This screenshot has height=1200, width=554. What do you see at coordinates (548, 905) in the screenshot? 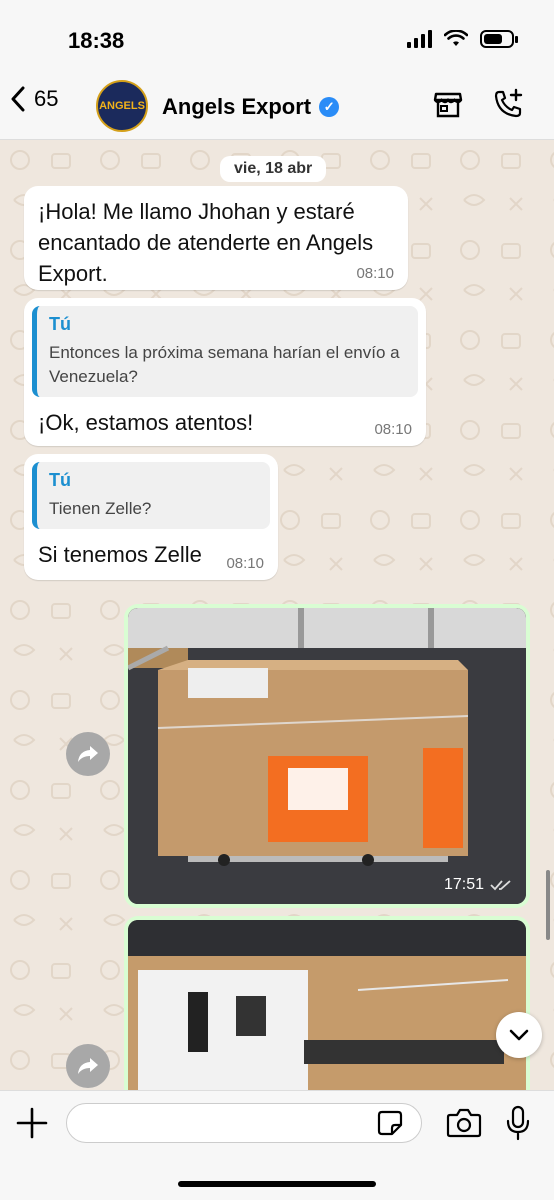
I see `scrollbar` at bounding box center [548, 905].